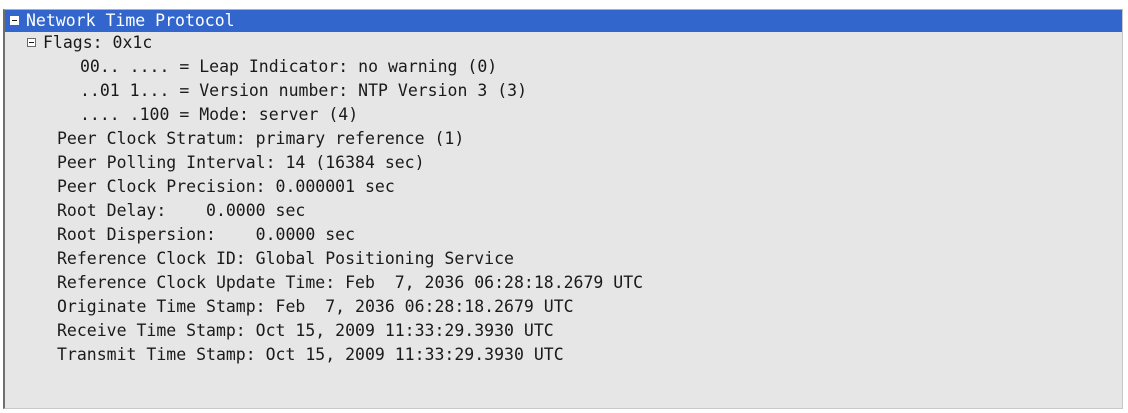  What do you see at coordinates (226, 186) in the screenshot?
I see `tree-row-label: Peer Clock Precision: 0.000001 sec` at bounding box center [226, 186].